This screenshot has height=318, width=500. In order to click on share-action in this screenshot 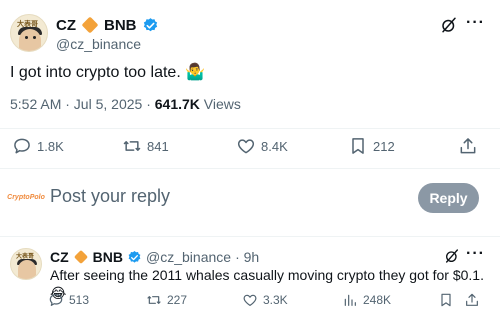, I will do `click(468, 146)`.